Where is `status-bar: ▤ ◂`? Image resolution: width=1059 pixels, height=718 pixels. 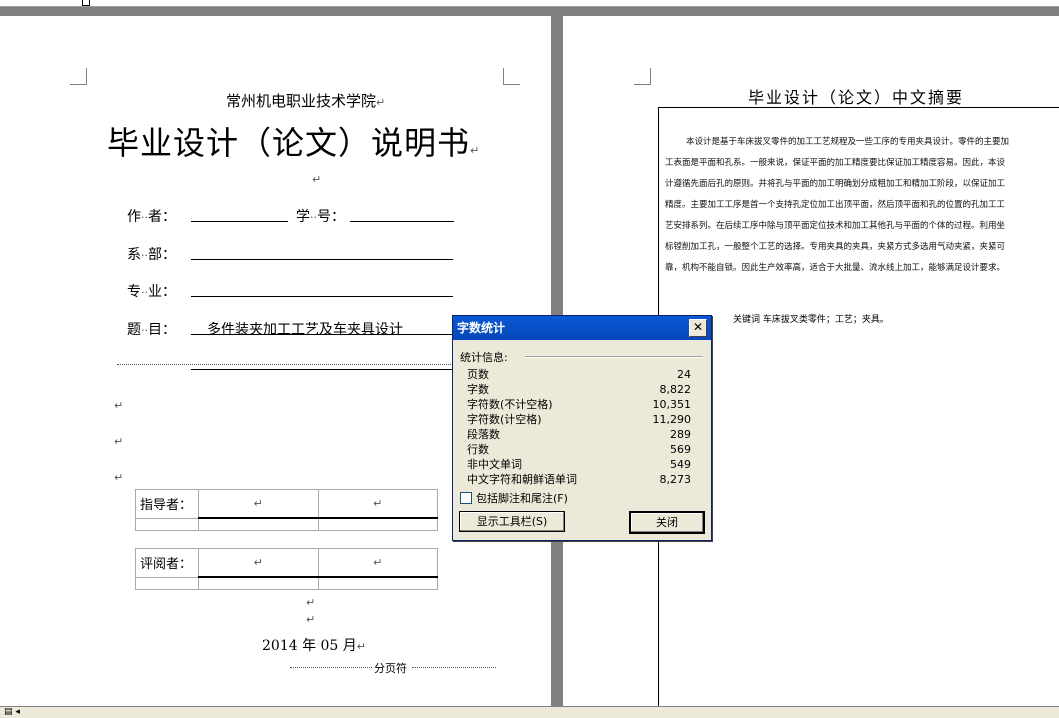 status-bar: ▤ ◂ is located at coordinates (529, 712).